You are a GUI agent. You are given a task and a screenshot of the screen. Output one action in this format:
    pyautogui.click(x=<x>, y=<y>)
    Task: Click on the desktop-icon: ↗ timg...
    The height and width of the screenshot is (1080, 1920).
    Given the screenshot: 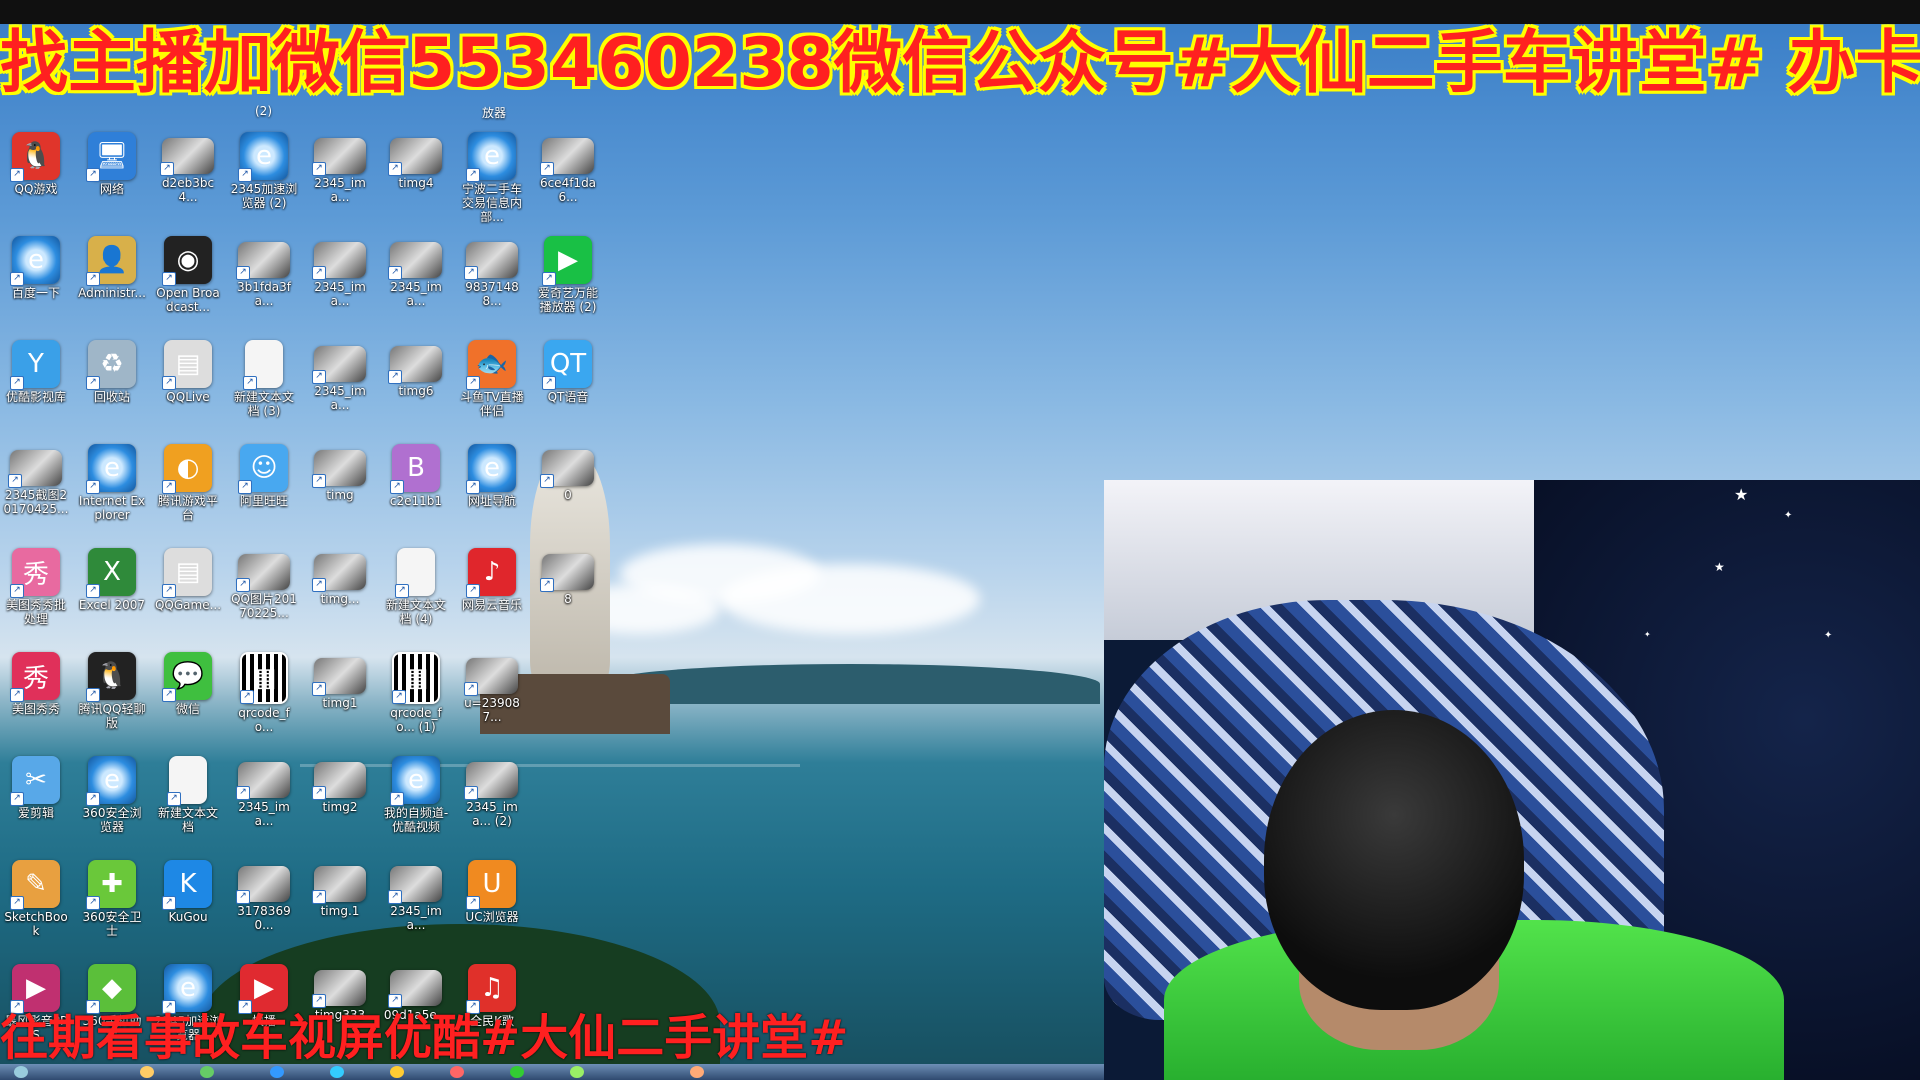 What is the action you would take?
    pyautogui.click(x=340, y=594)
    